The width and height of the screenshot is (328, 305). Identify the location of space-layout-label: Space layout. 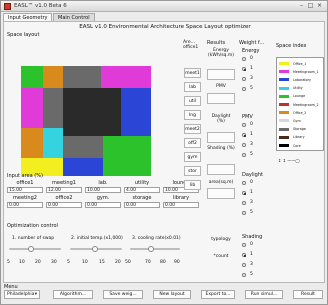
(23, 35).